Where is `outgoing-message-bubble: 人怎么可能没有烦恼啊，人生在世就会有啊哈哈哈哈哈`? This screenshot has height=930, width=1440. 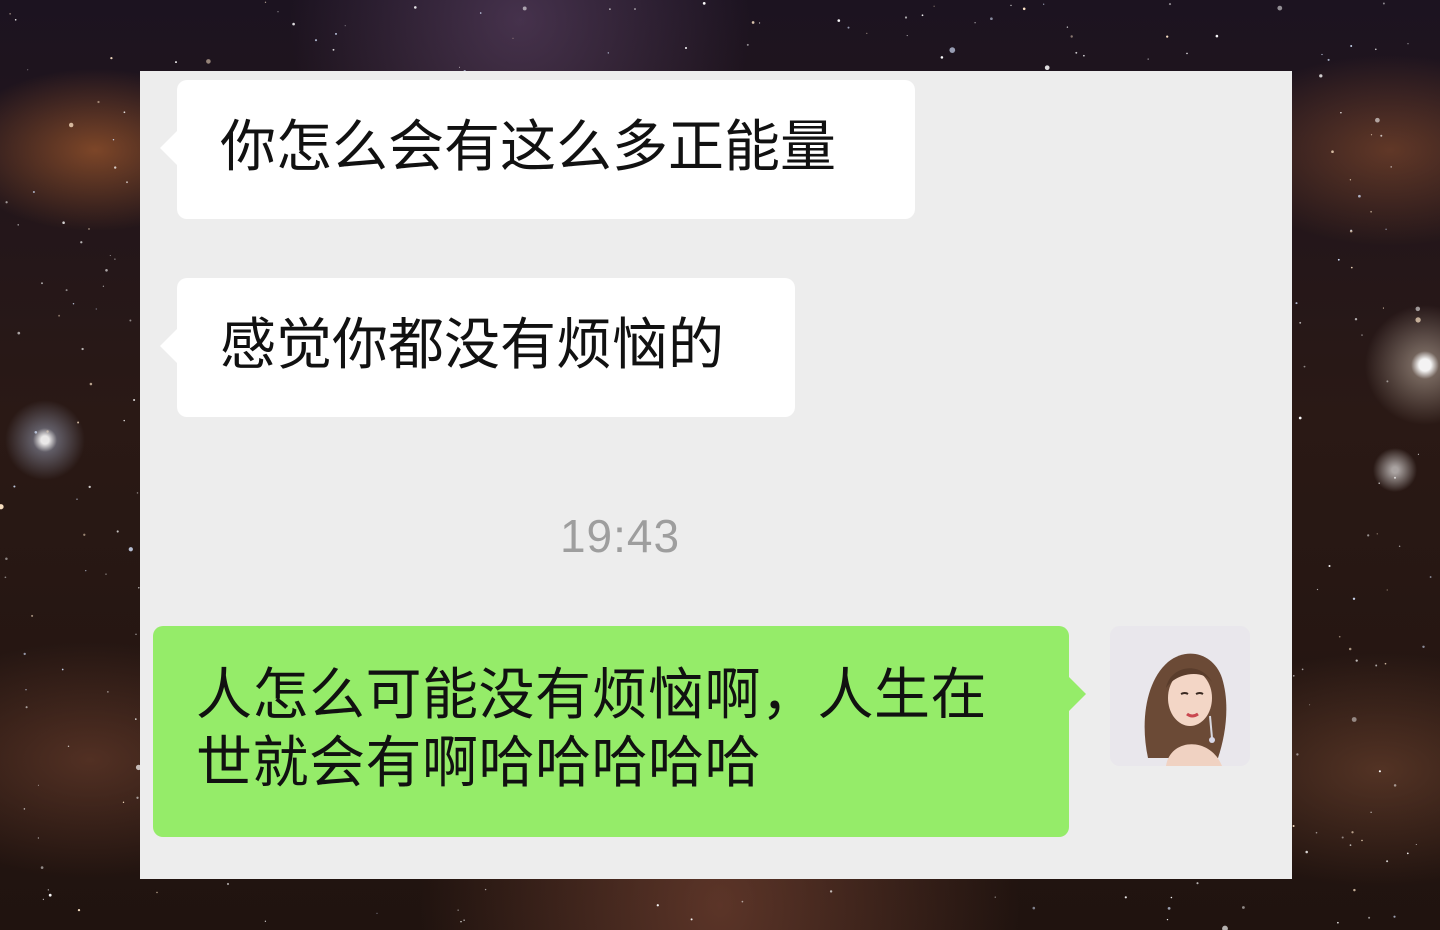
outgoing-message-bubble: 人怎么可能没有烦恼啊，人生在世就会有啊哈哈哈哈哈 is located at coordinates (619, 731).